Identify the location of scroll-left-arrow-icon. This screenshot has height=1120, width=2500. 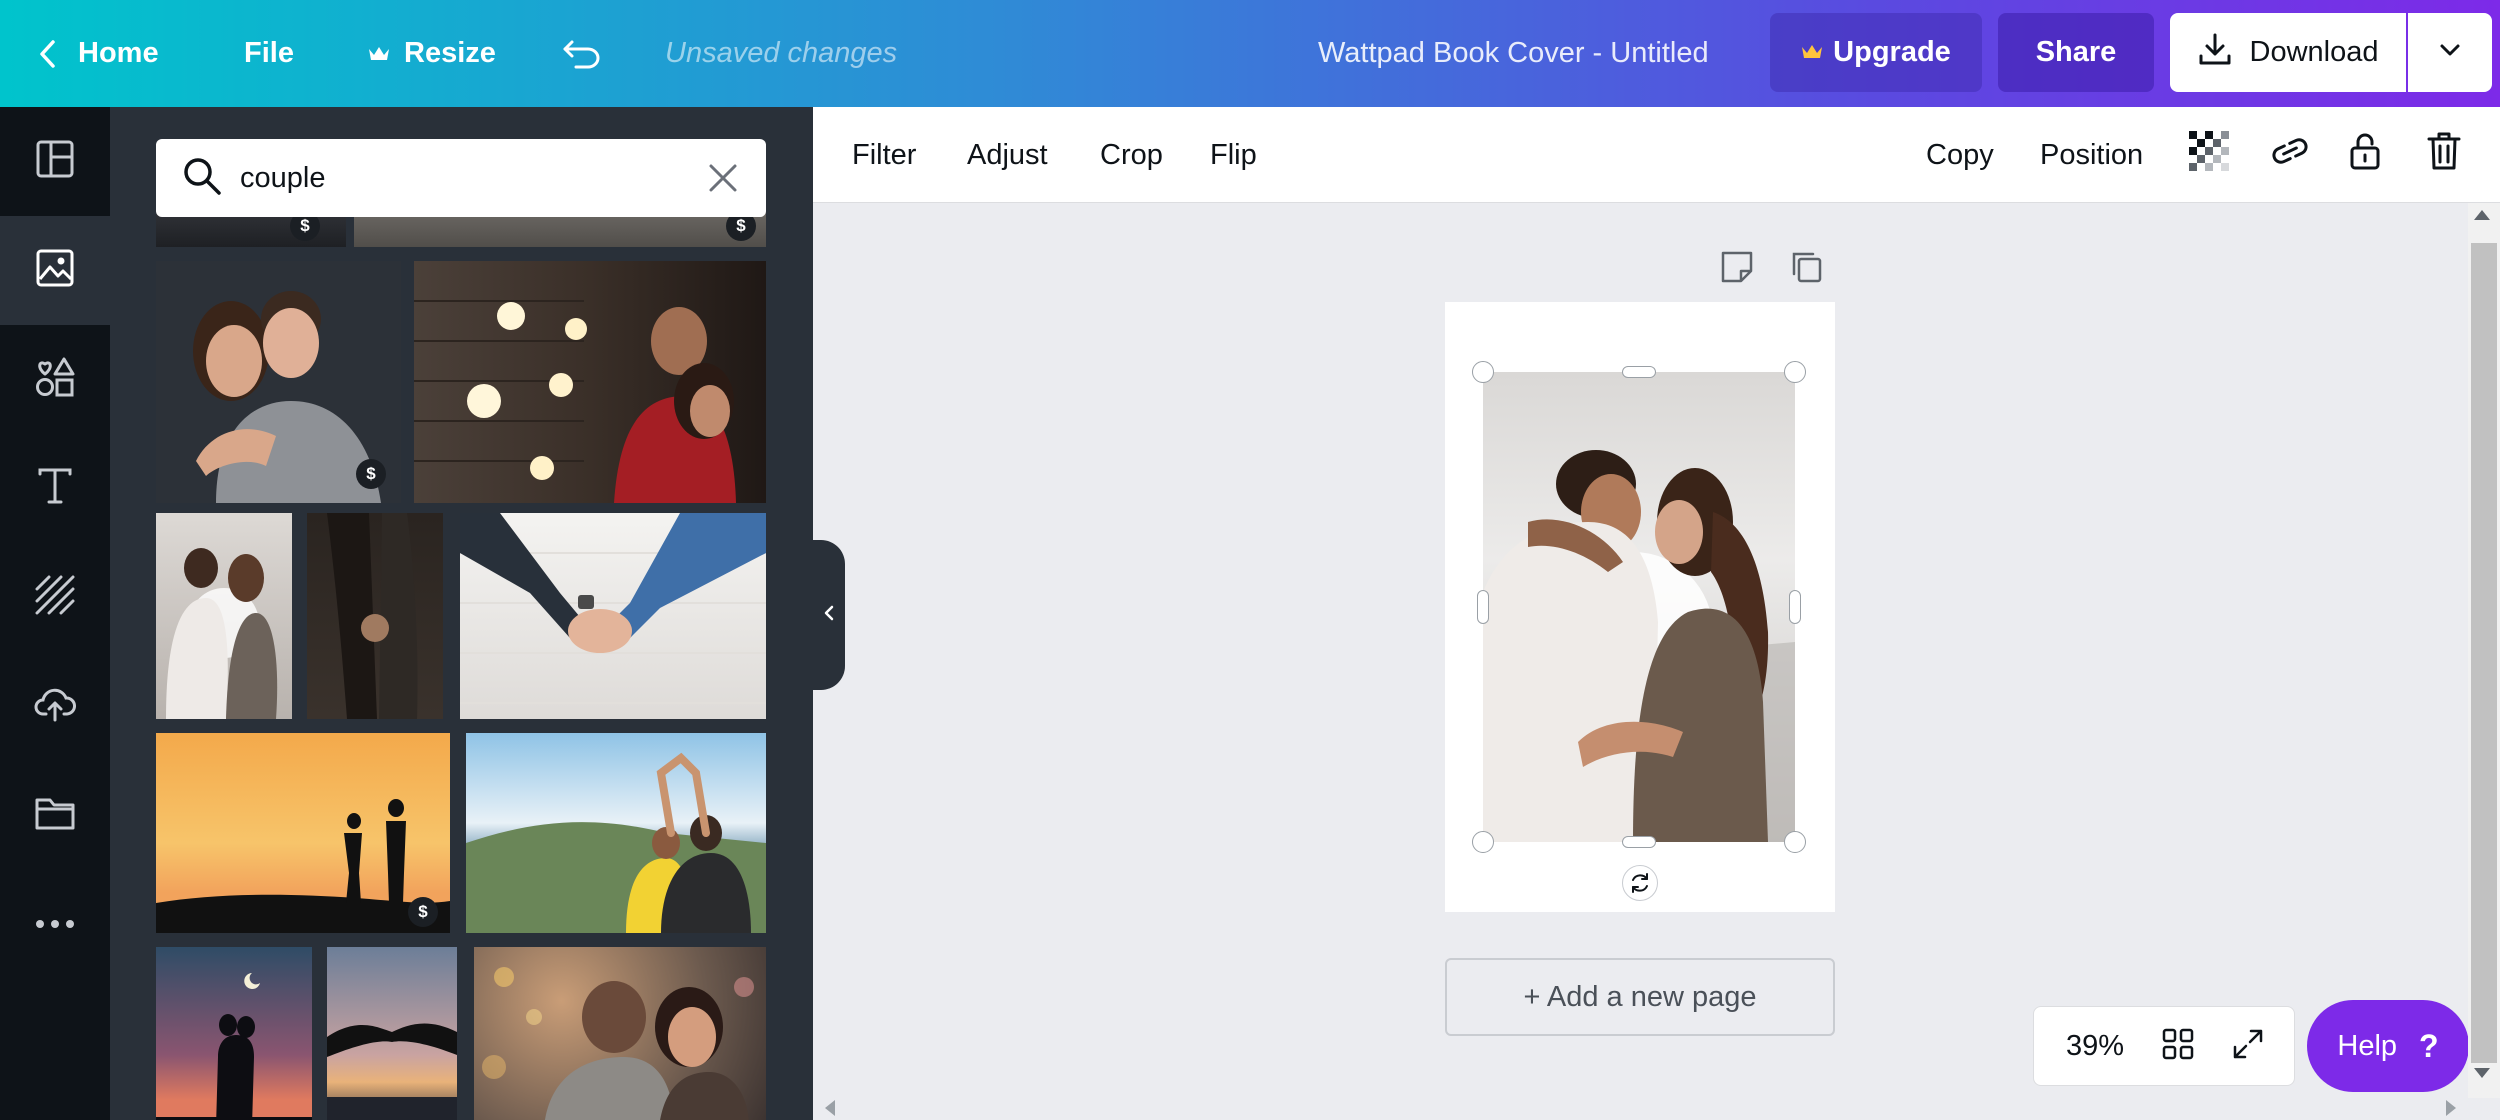
(830, 1108).